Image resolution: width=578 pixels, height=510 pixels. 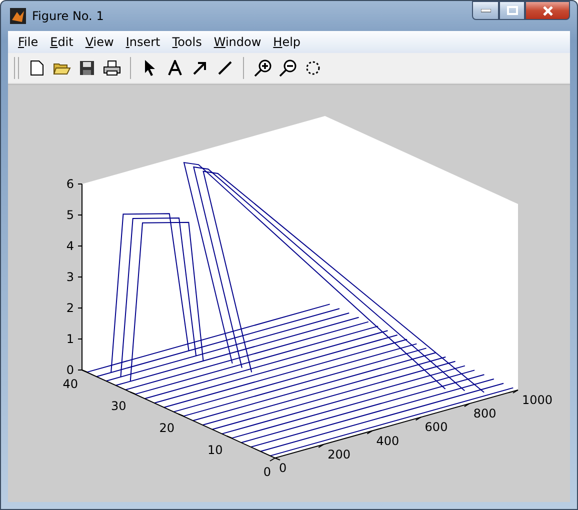 I want to click on y-tick-label: 30, so click(x=118, y=406).